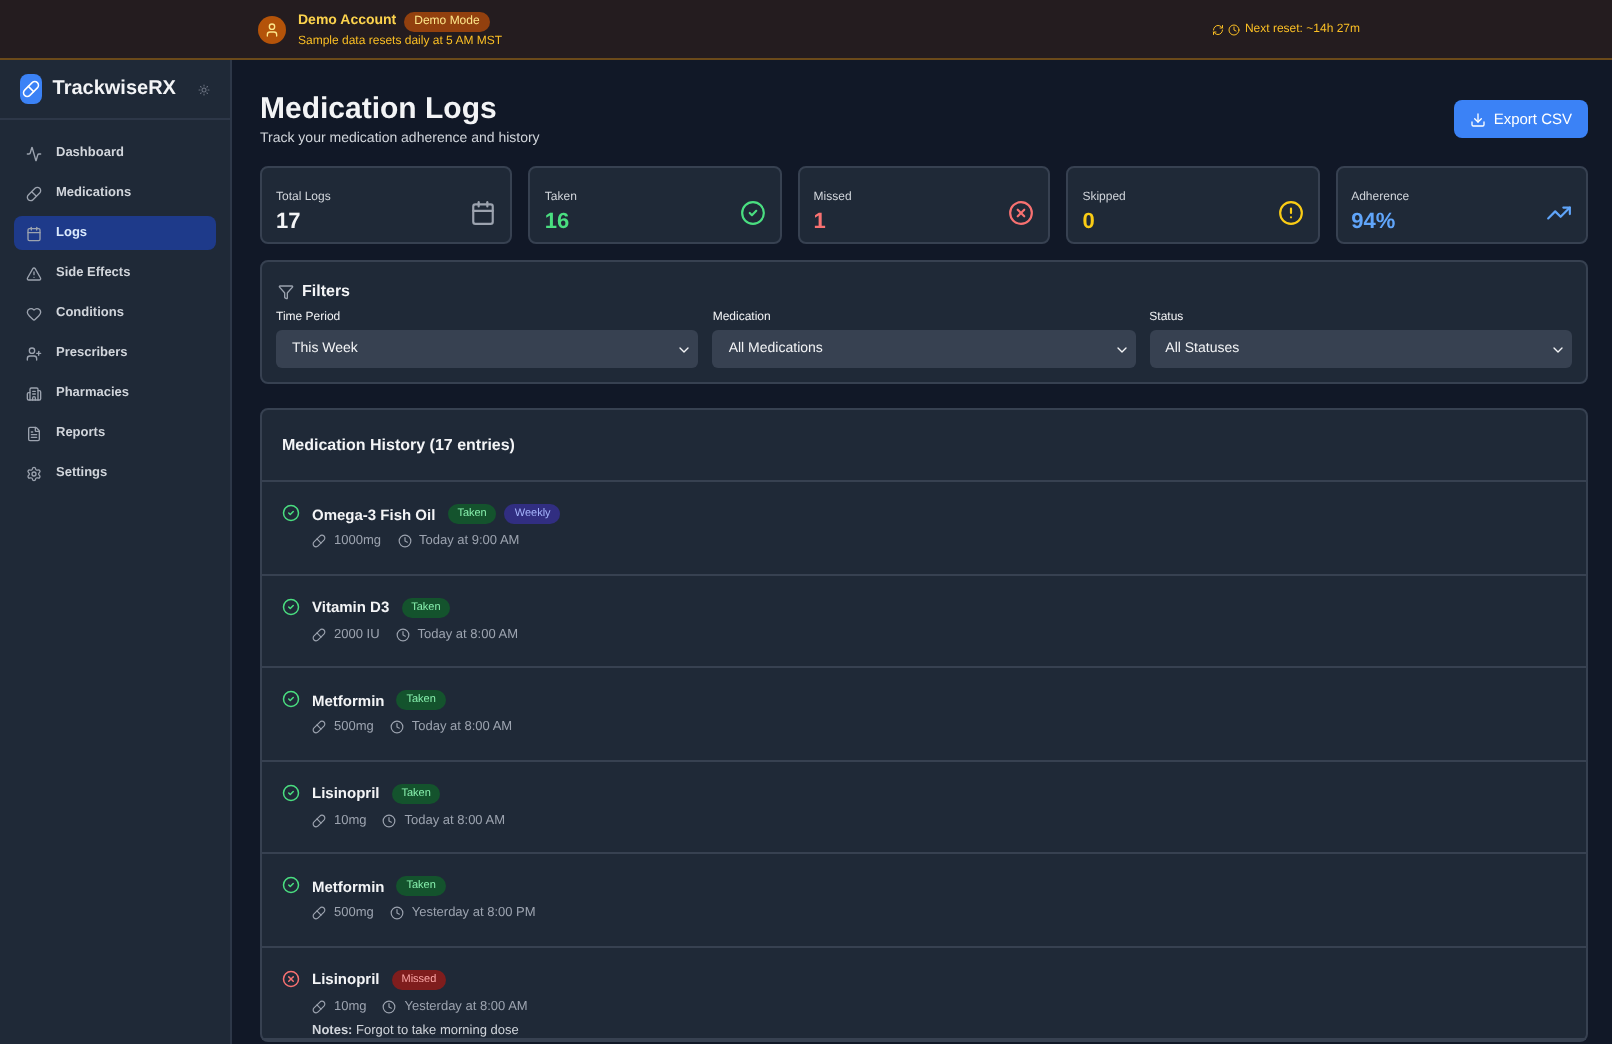 The width and height of the screenshot is (1612, 1044). Describe the element at coordinates (34, 273) in the screenshot. I see `warning-icon` at that location.